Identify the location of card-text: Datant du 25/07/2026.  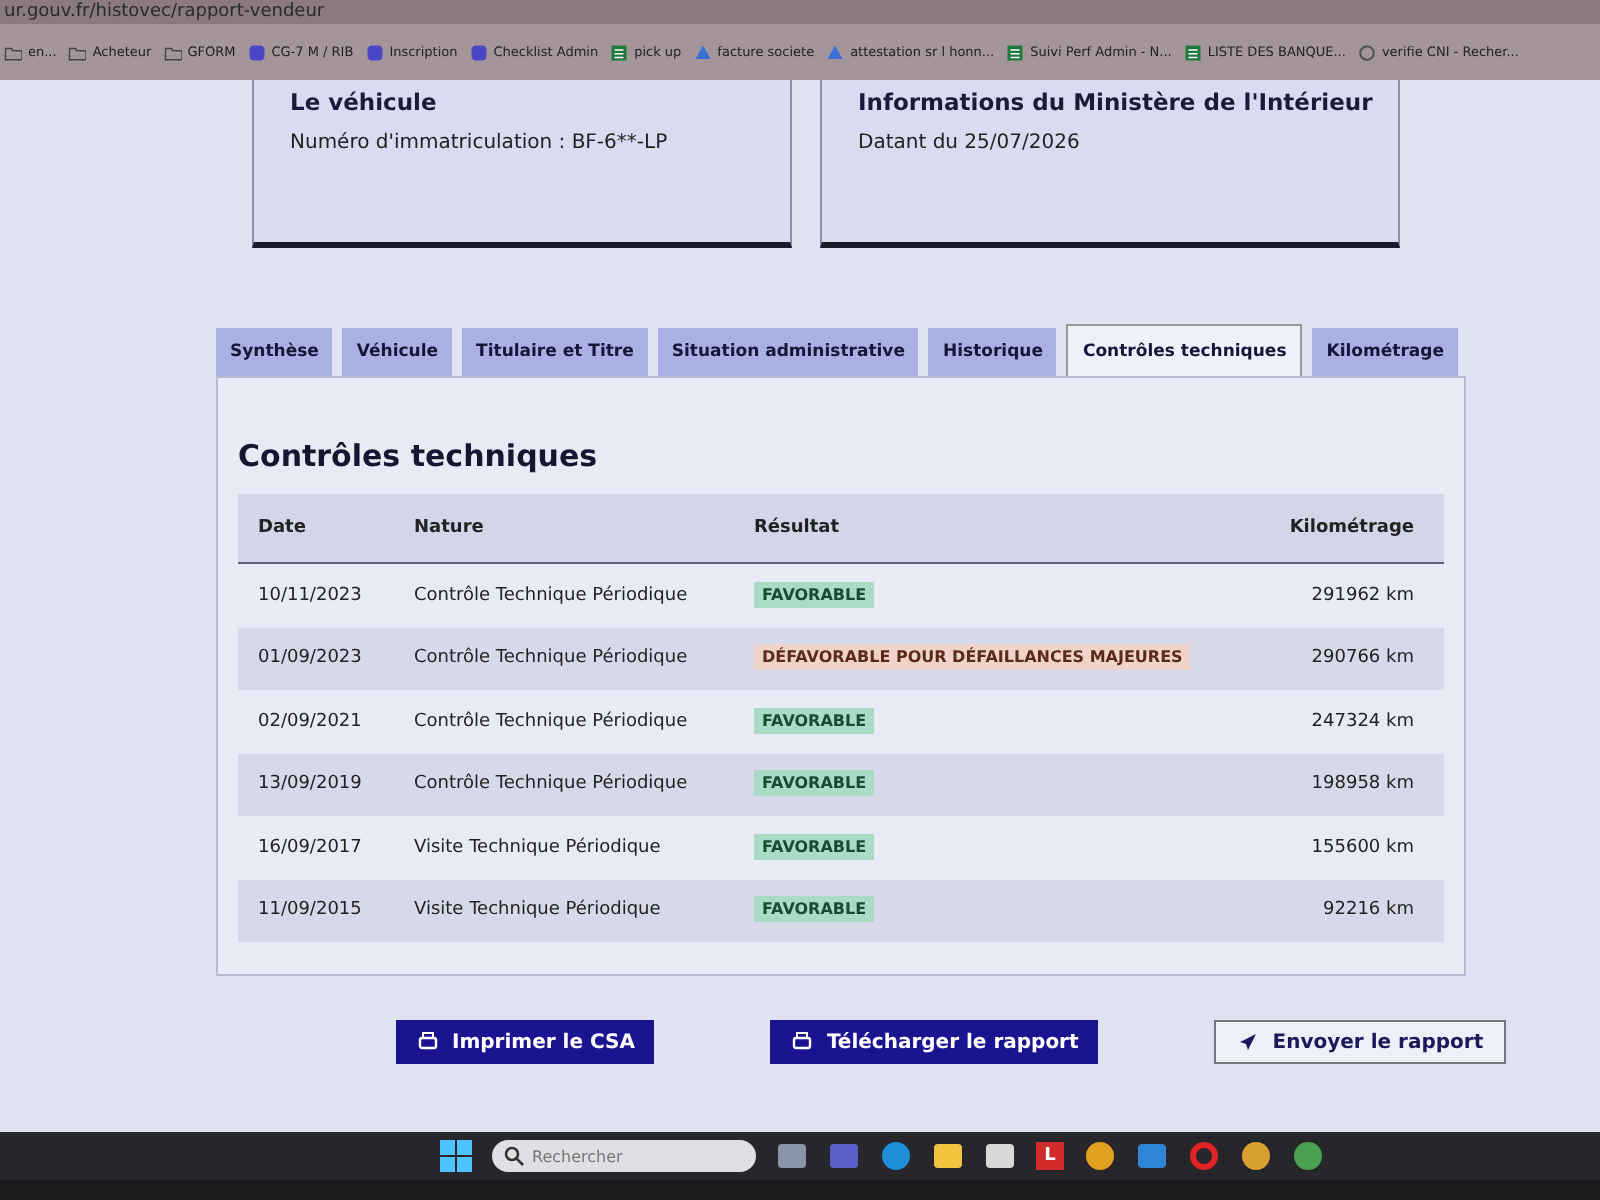
(970, 143).